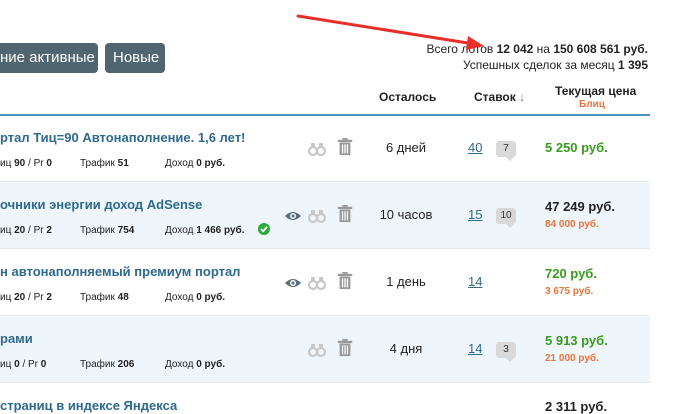 This screenshot has height=414, width=688. Describe the element at coordinates (406, 147) in the screenshot. I see `lot-remaining: 6 дней` at that location.